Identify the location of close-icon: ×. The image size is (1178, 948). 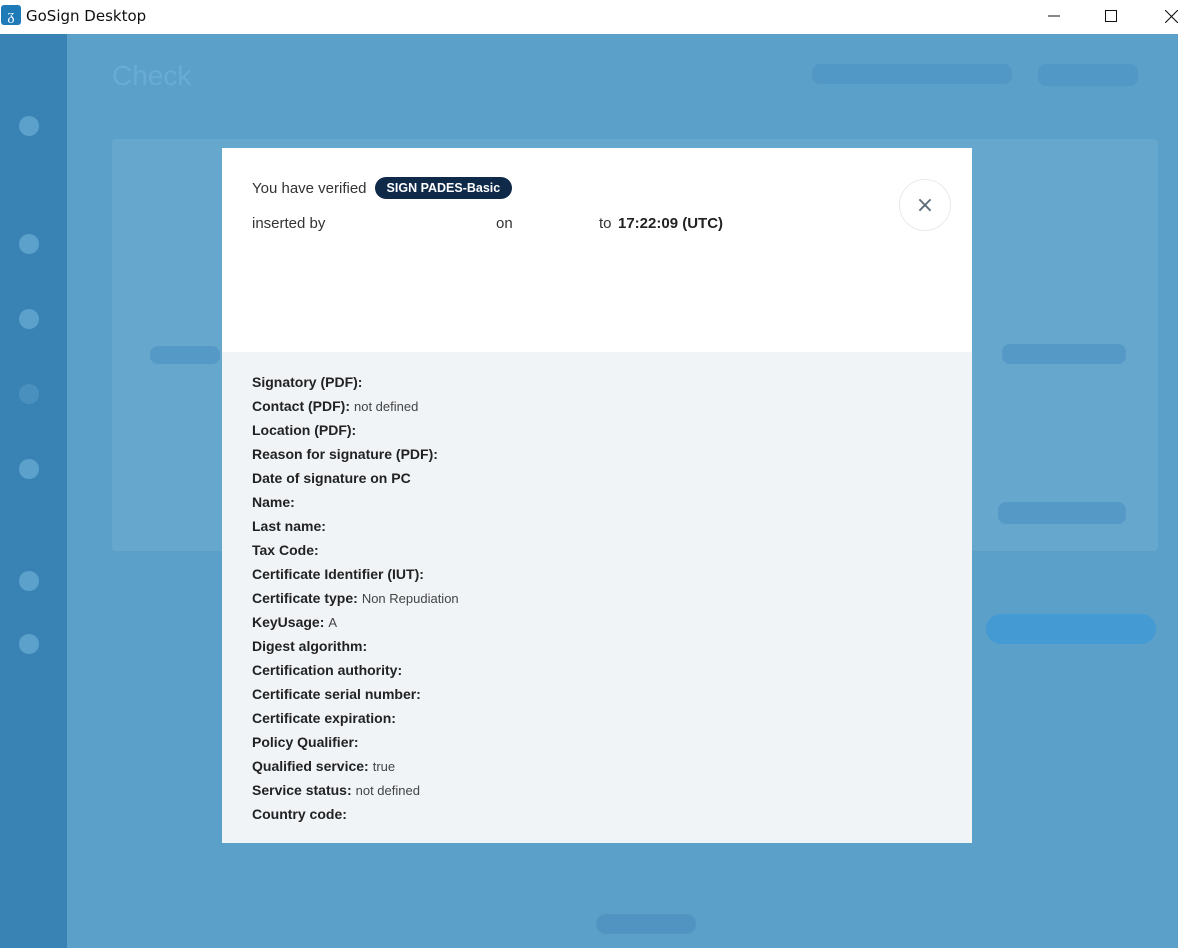
(925, 205).